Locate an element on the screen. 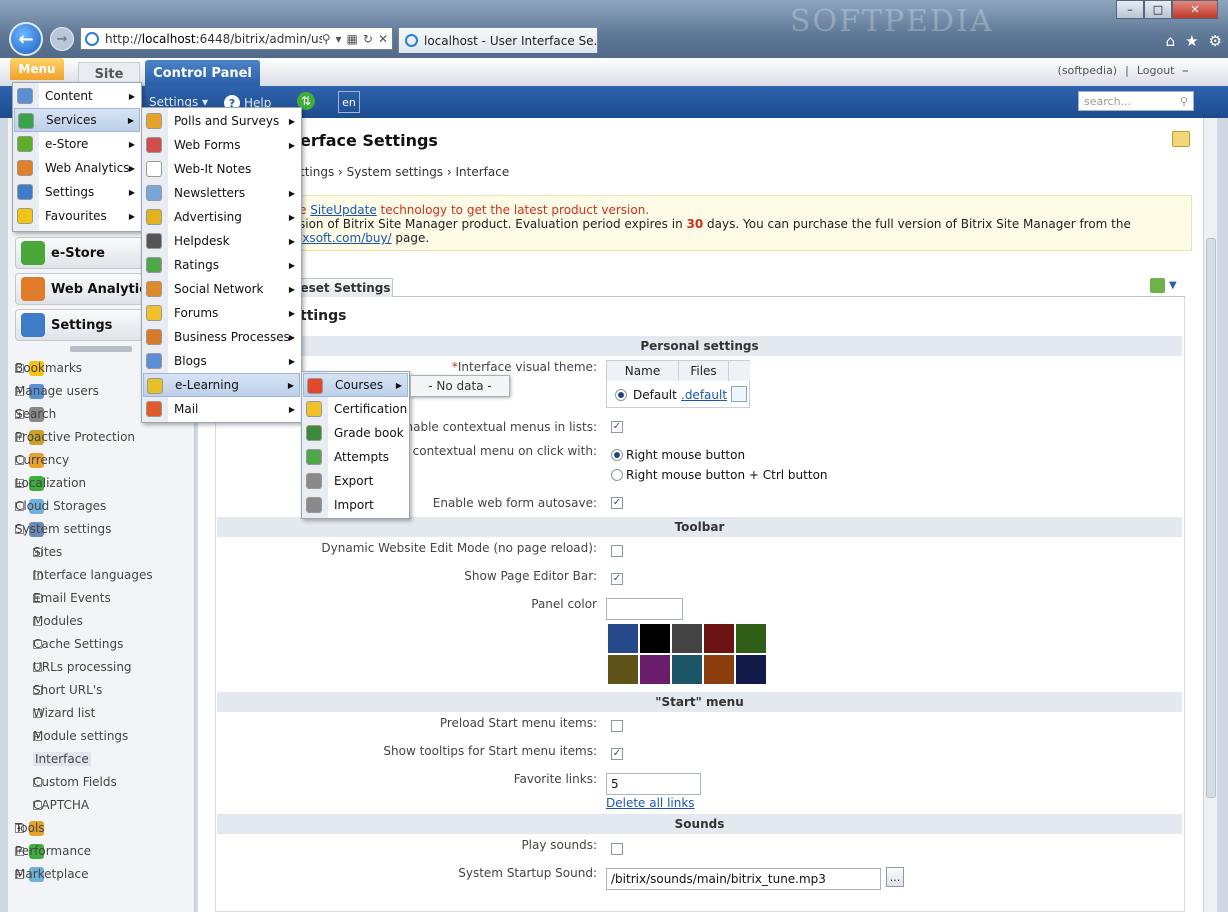 This screenshot has height=912, width=1228. tooltips-checkbox: ✓ is located at coordinates (617, 754).